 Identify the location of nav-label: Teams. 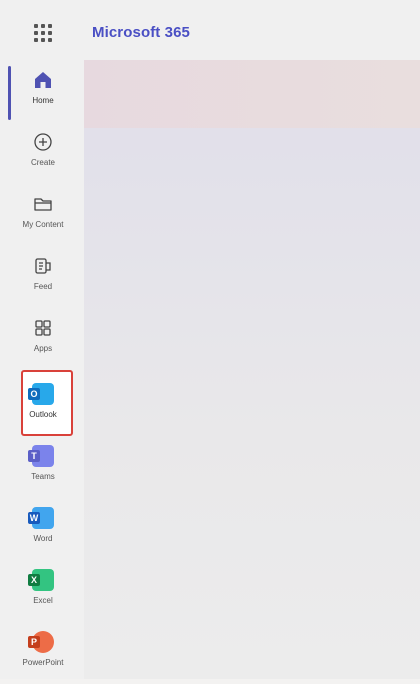
(43, 476).